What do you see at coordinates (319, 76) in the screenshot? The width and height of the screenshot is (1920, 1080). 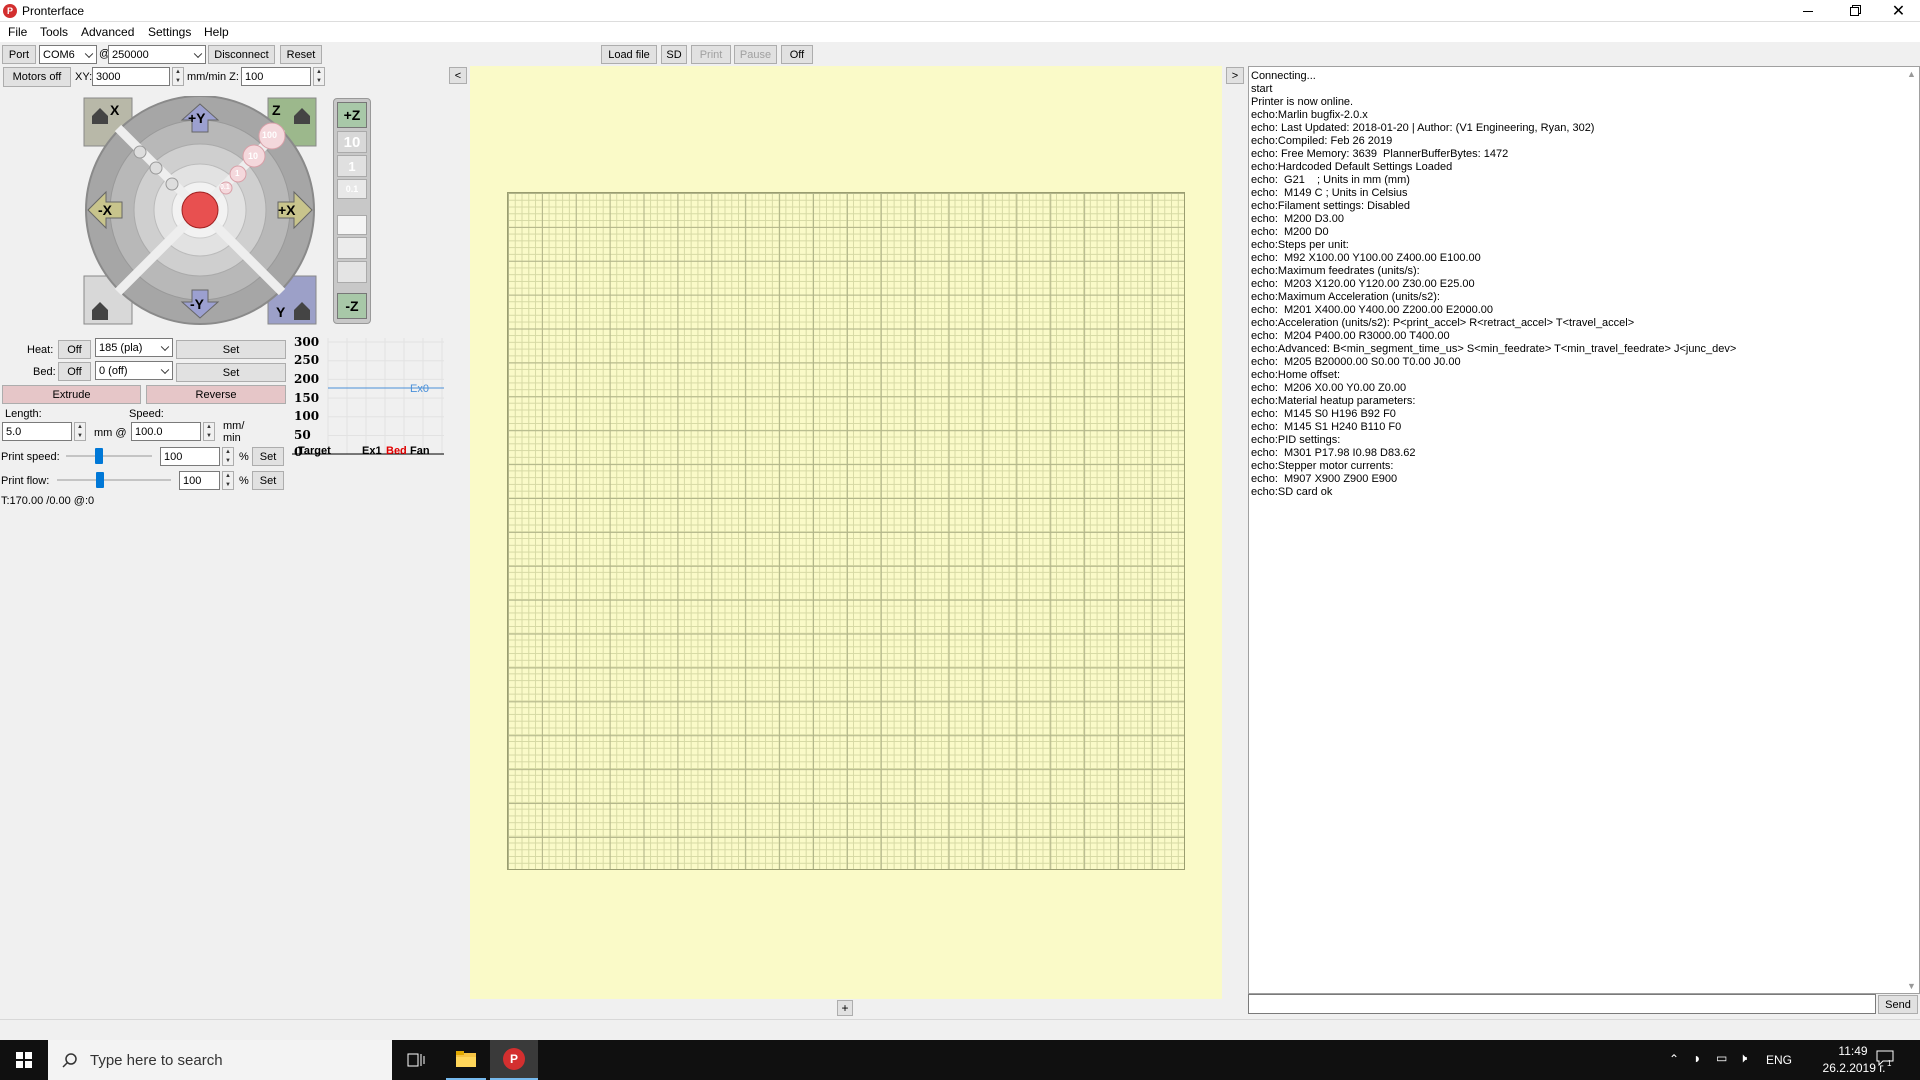 I see `z-feedrate-stepper: ▲ ▼` at bounding box center [319, 76].